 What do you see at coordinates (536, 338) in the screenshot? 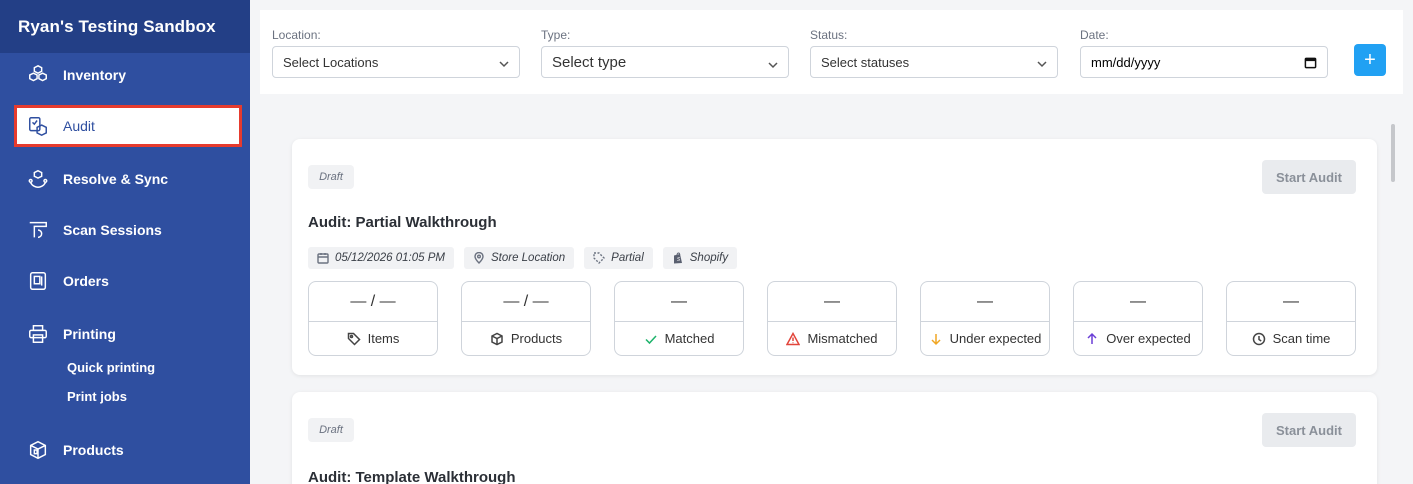
I see `stat-label: Products` at bounding box center [536, 338].